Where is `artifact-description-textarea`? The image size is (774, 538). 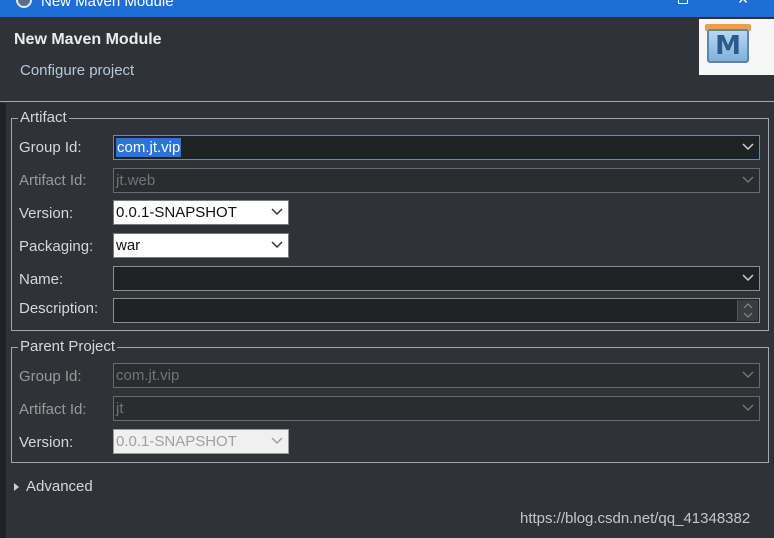
artifact-description-textarea is located at coordinates (436, 310).